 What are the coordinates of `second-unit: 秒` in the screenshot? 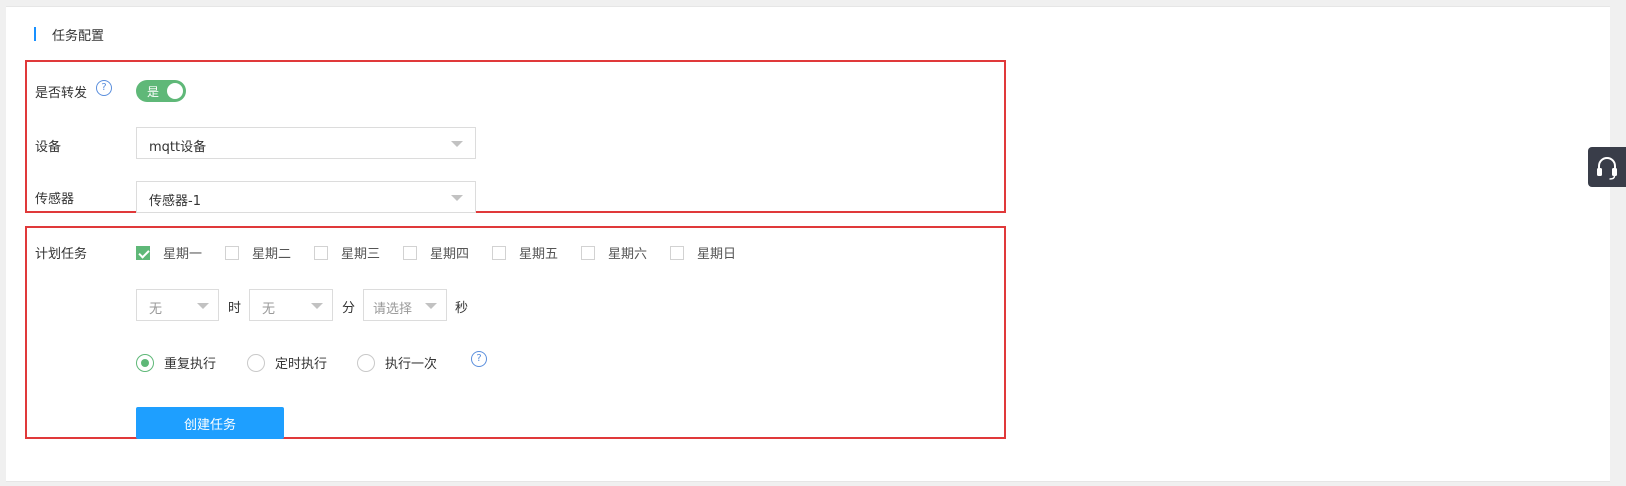 It's located at (462, 308).